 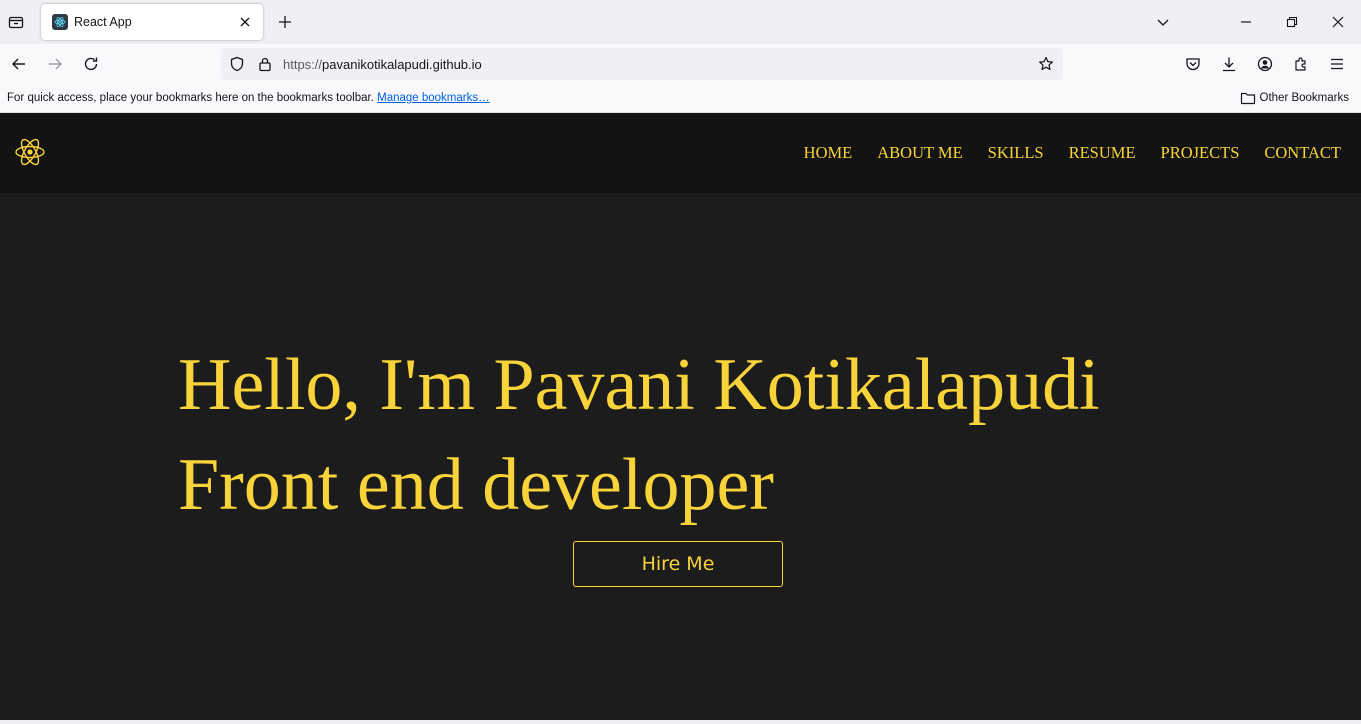 I want to click on lock-icon, so click(x=265, y=64).